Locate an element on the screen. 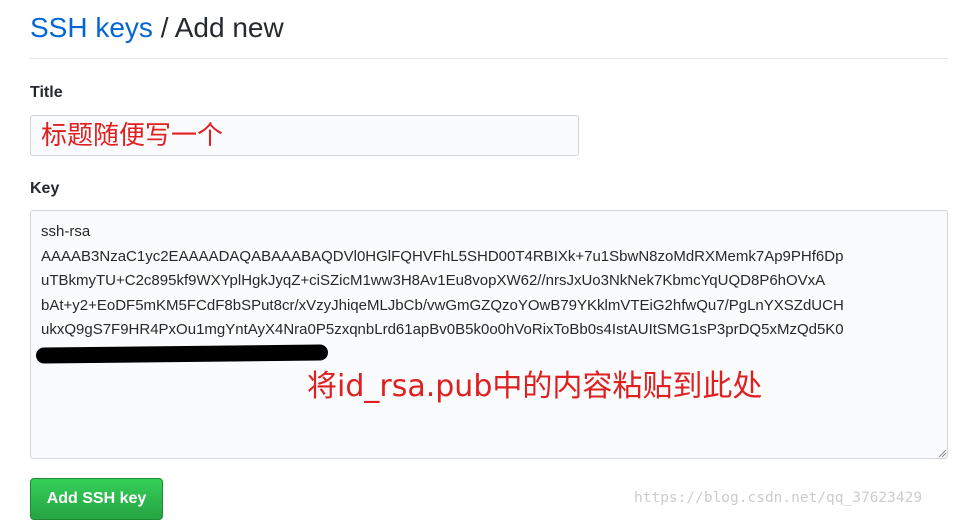 The height and width of the screenshot is (522, 976). title-input is located at coordinates (304, 135).